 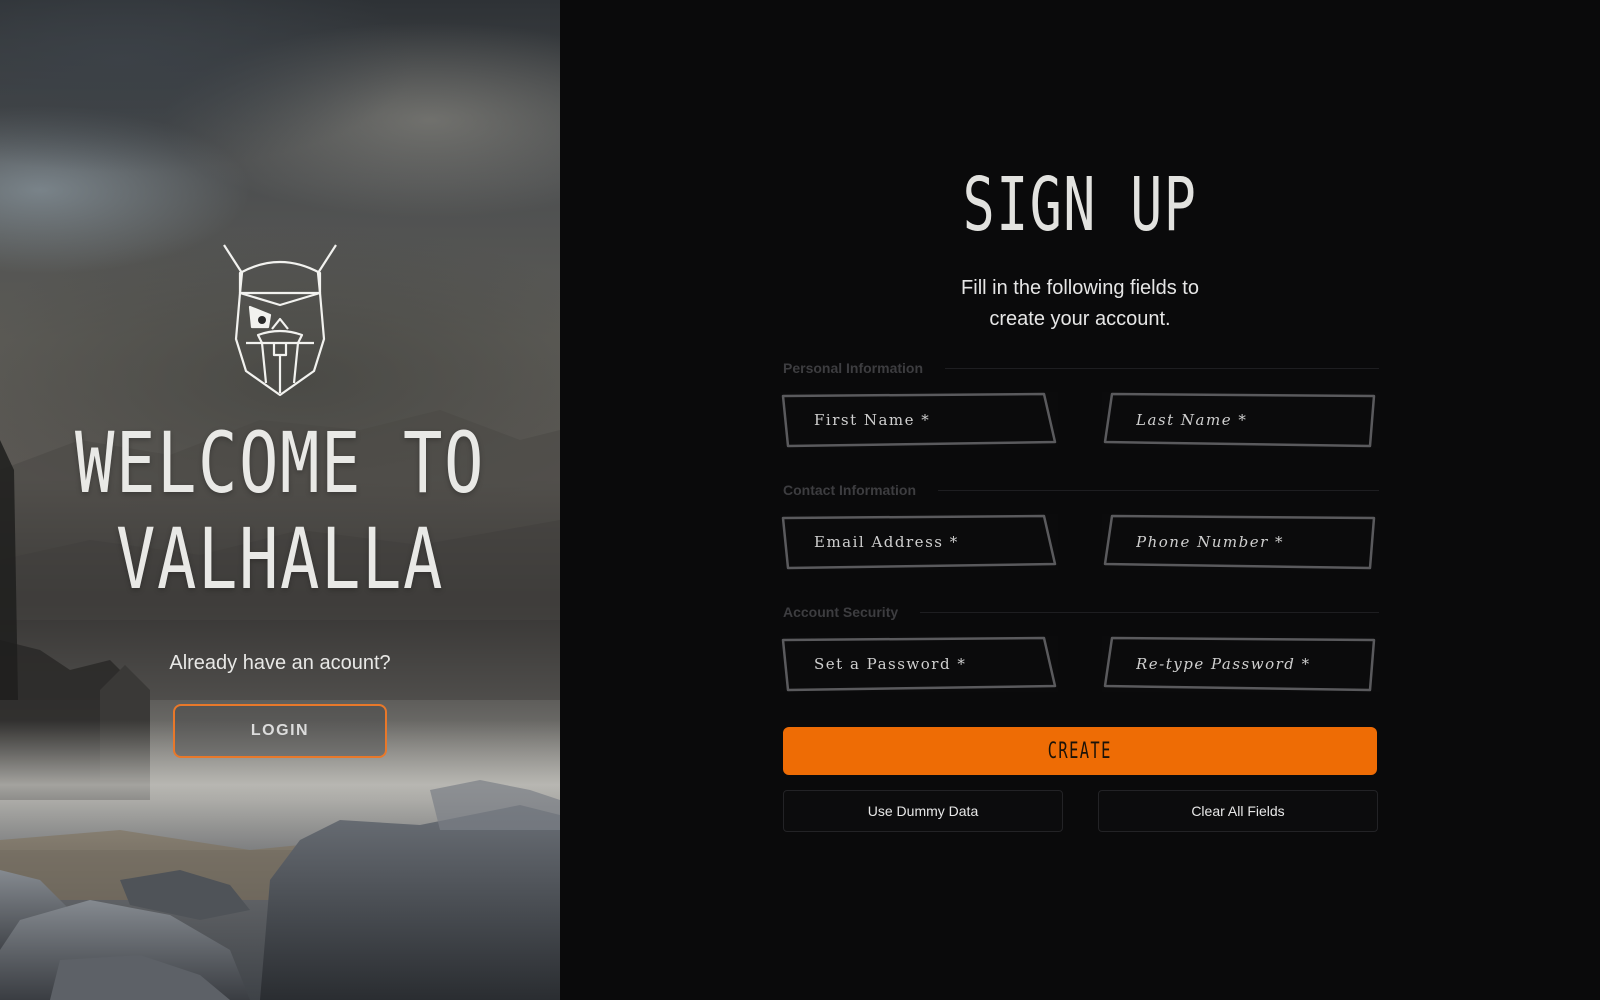 What do you see at coordinates (1080, 288) in the screenshot?
I see `subtitle-line-1: Fill in the following fields to` at bounding box center [1080, 288].